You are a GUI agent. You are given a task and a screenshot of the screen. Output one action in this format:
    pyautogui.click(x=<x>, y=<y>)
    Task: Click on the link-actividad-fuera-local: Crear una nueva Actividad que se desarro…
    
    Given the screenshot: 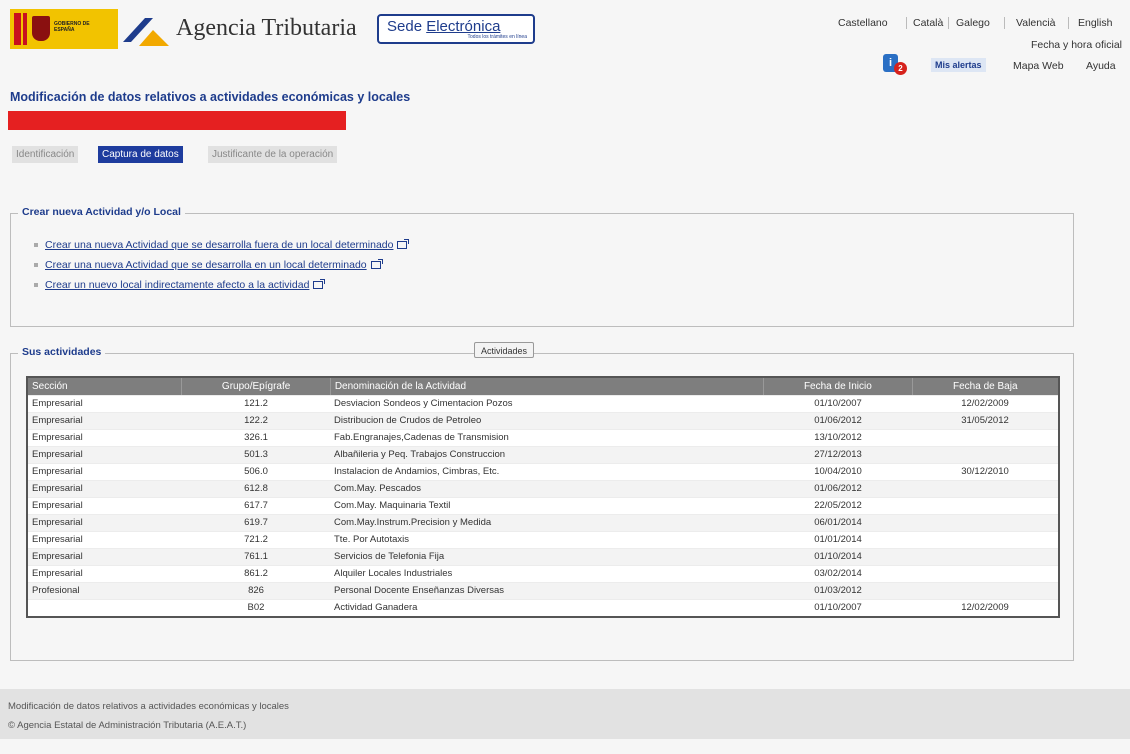 What is the action you would take?
    pyautogui.click(x=222, y=245)
    